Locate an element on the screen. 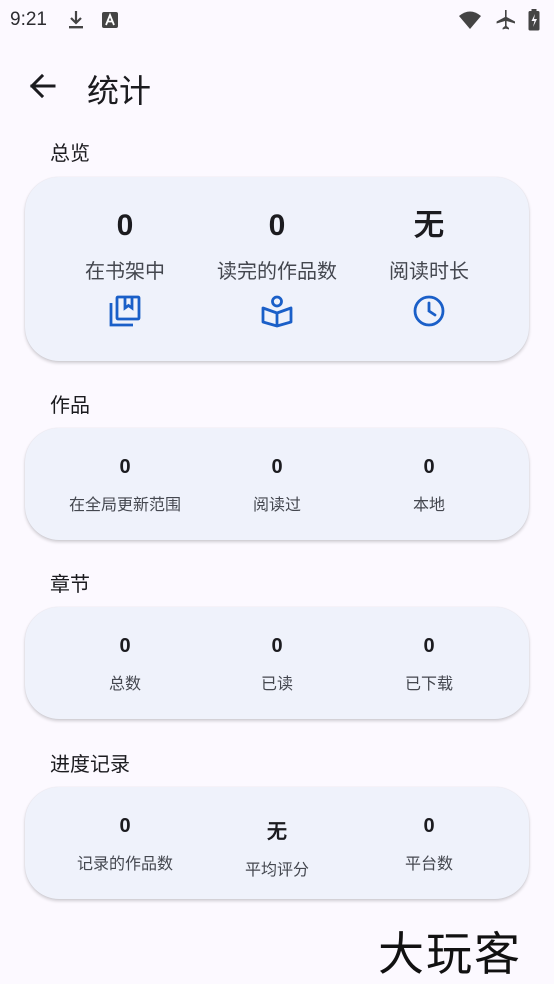  back-button is located at coordinates (42, 88).